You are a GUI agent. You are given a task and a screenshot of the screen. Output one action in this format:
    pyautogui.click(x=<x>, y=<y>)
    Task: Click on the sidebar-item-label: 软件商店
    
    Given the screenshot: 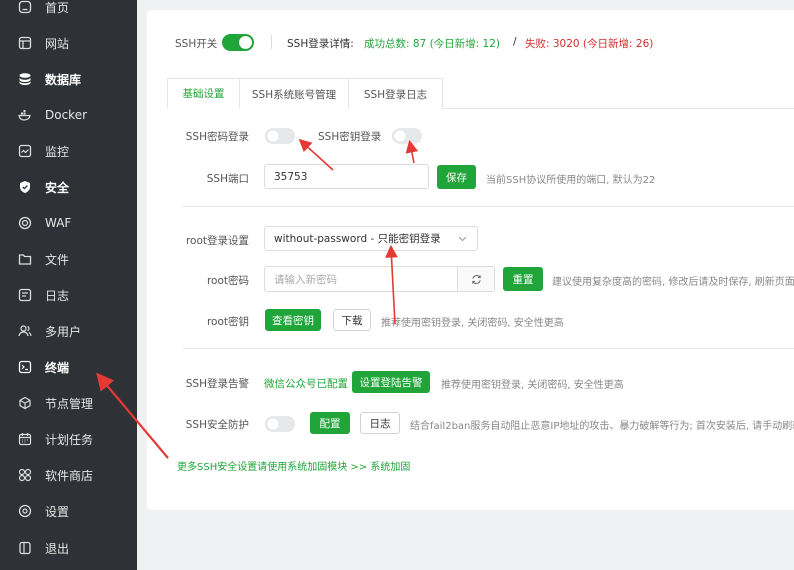 What is the action you would take?
    pyautogui.click(x=69, y=475)
    